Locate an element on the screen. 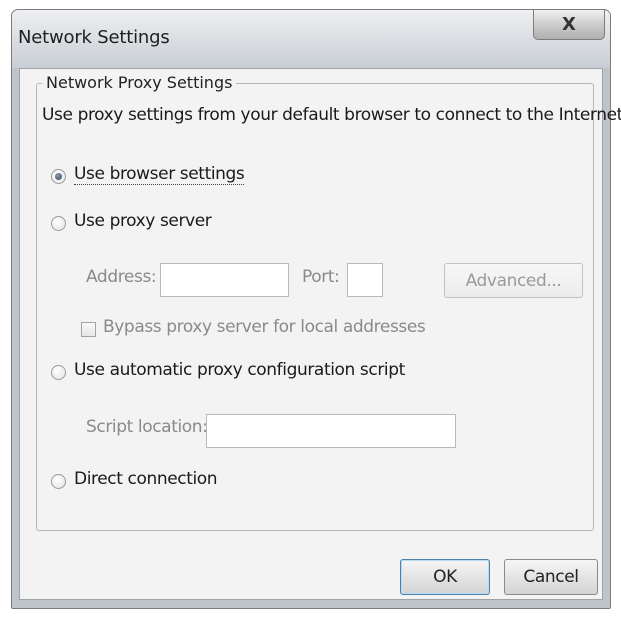 The height and width of the screenshot is (617, 621). radio-direct-connection is located at coordinates (58, 481).